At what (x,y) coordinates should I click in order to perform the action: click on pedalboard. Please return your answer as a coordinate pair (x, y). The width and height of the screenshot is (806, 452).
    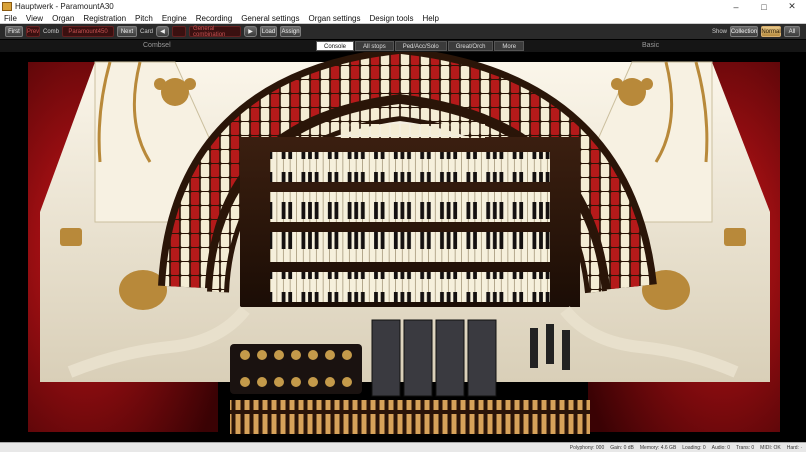
    Looking at the image, I should click on (410, 417).